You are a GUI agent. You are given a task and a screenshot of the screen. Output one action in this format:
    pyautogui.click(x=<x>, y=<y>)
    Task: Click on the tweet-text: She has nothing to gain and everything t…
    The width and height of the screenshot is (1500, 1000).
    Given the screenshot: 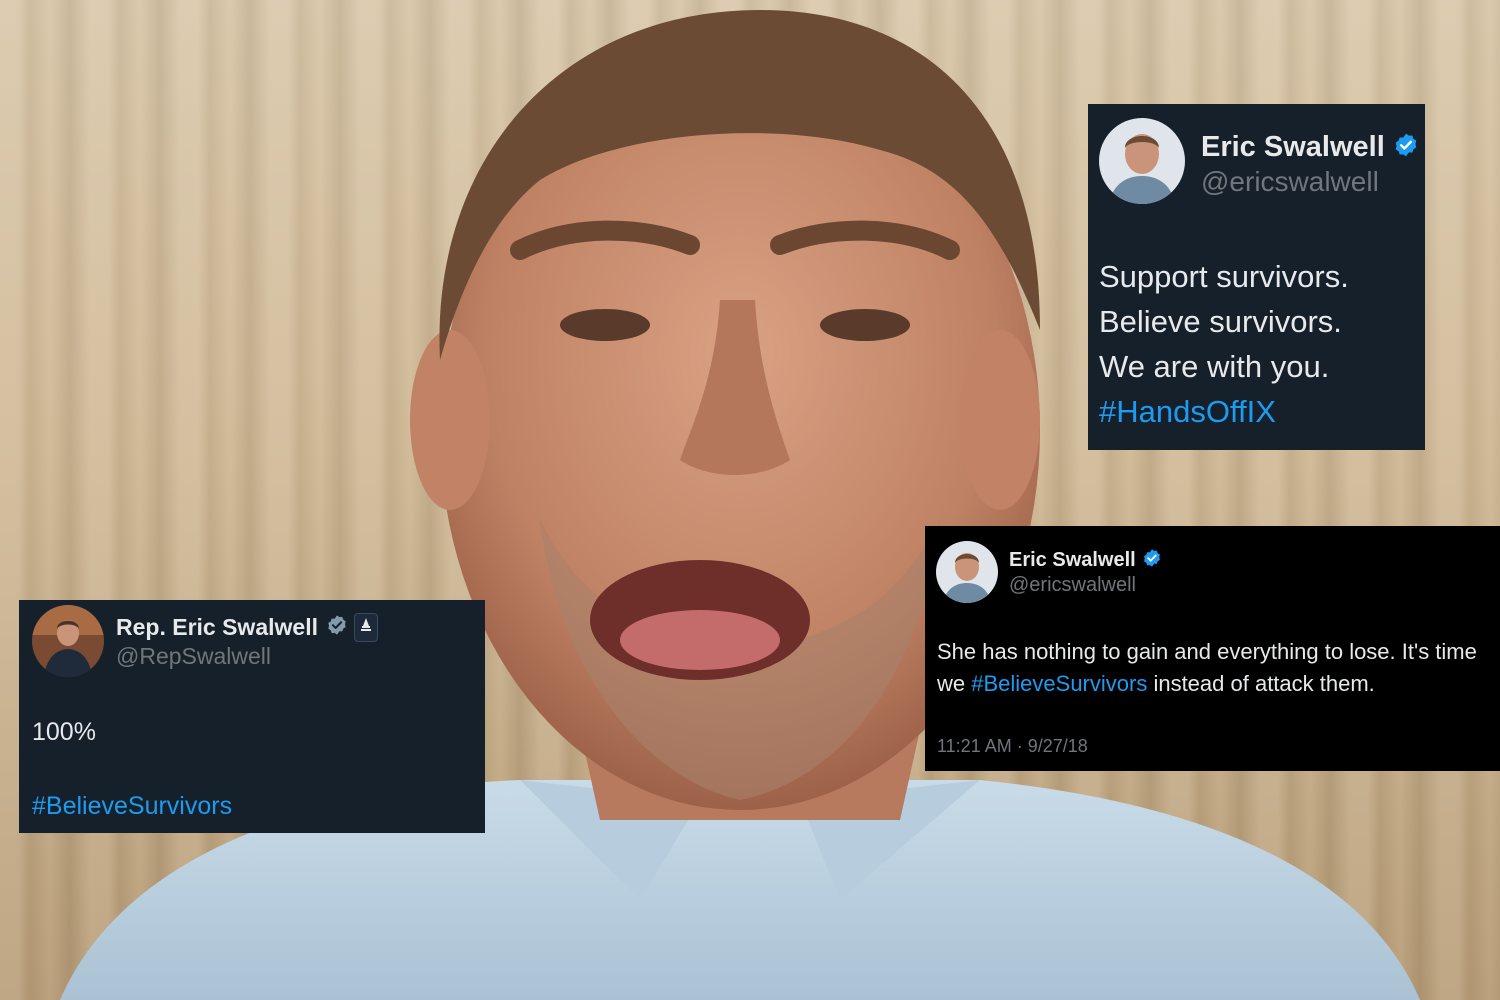 What is the action you would take?
    pyautogui.click(x=1209, y=668)
    